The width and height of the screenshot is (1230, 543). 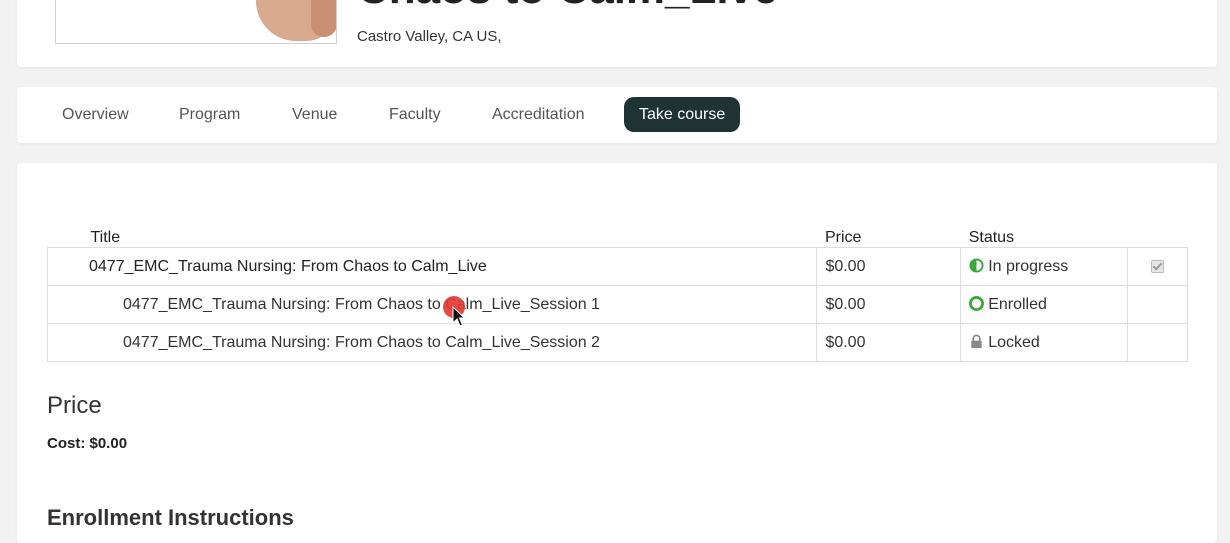 What do you see at coordinates (617, 33) in the screenshot?
I see `course-header: Chaos to Calm_Live Castro Valley, CA US,` at bounding box center [617, 33].